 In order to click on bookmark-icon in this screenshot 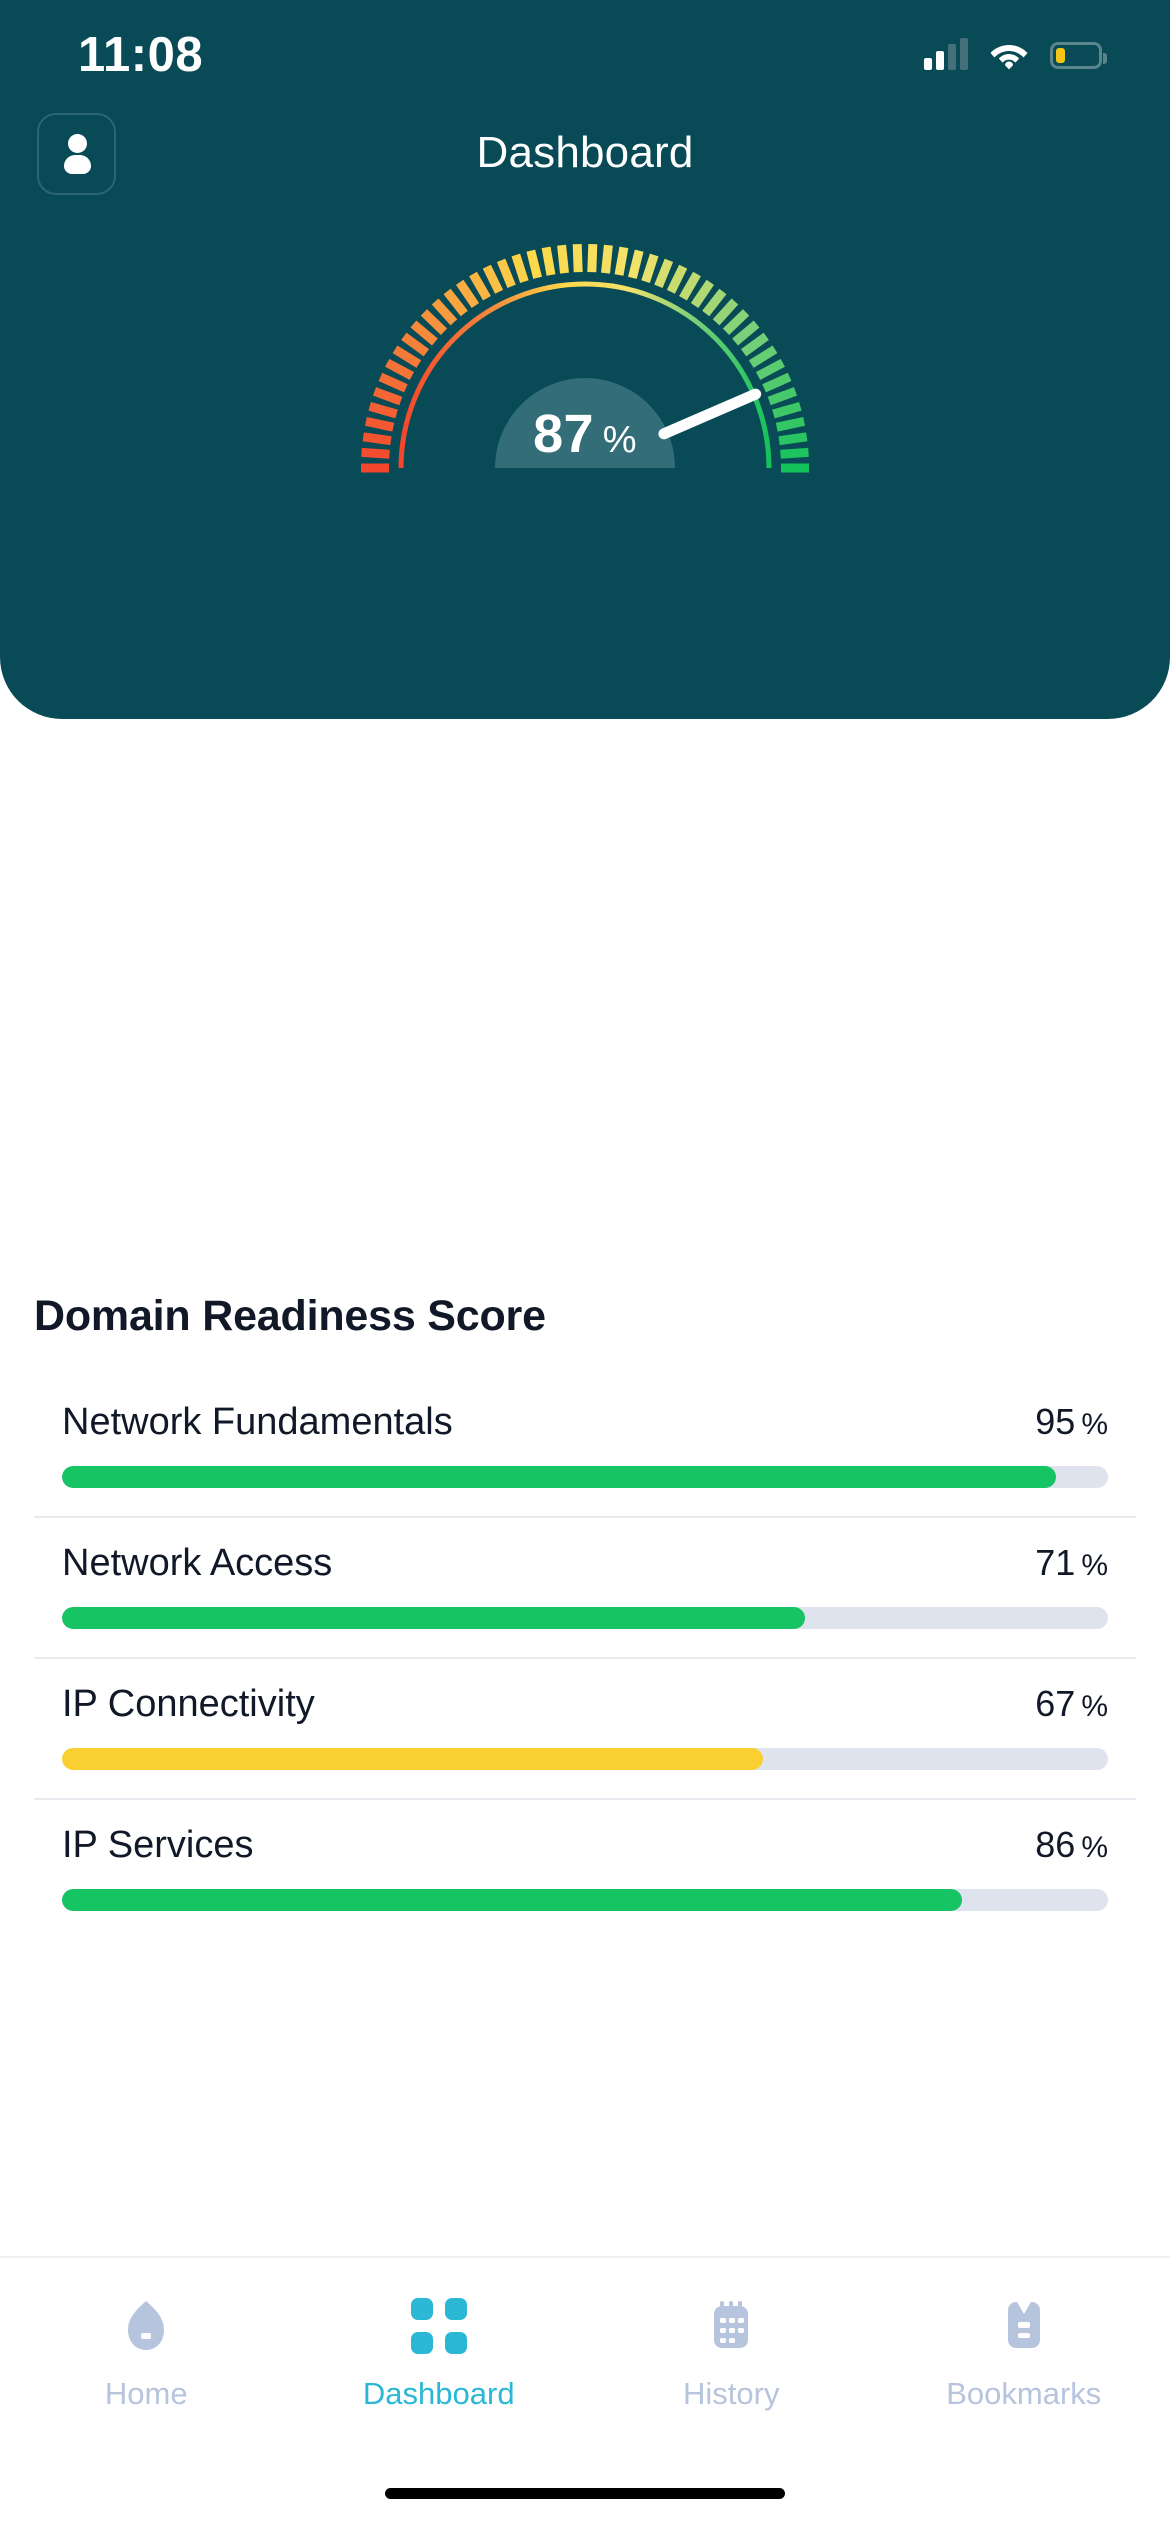, I will do `click(1024, 2326)`.